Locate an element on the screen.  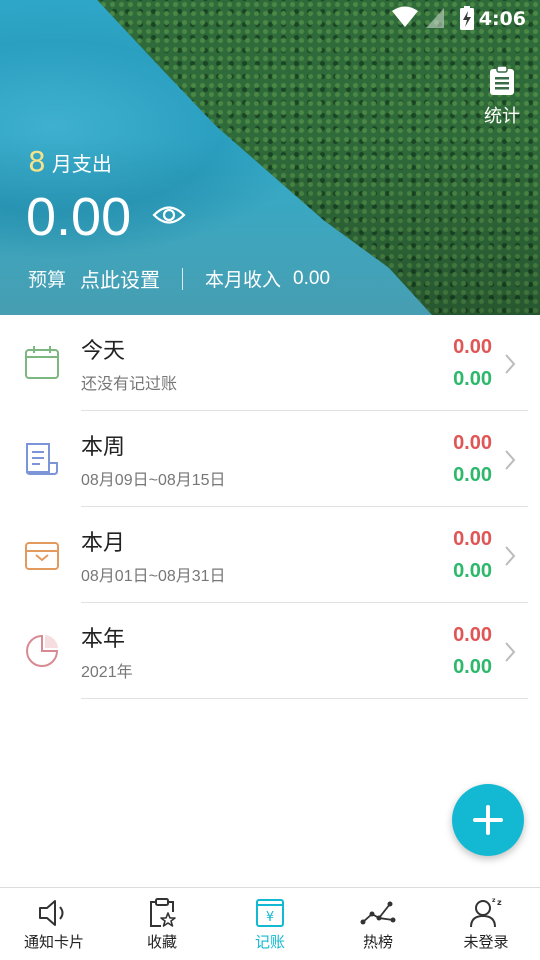
nav-label: 记账 is located at coordinates (269, 942).